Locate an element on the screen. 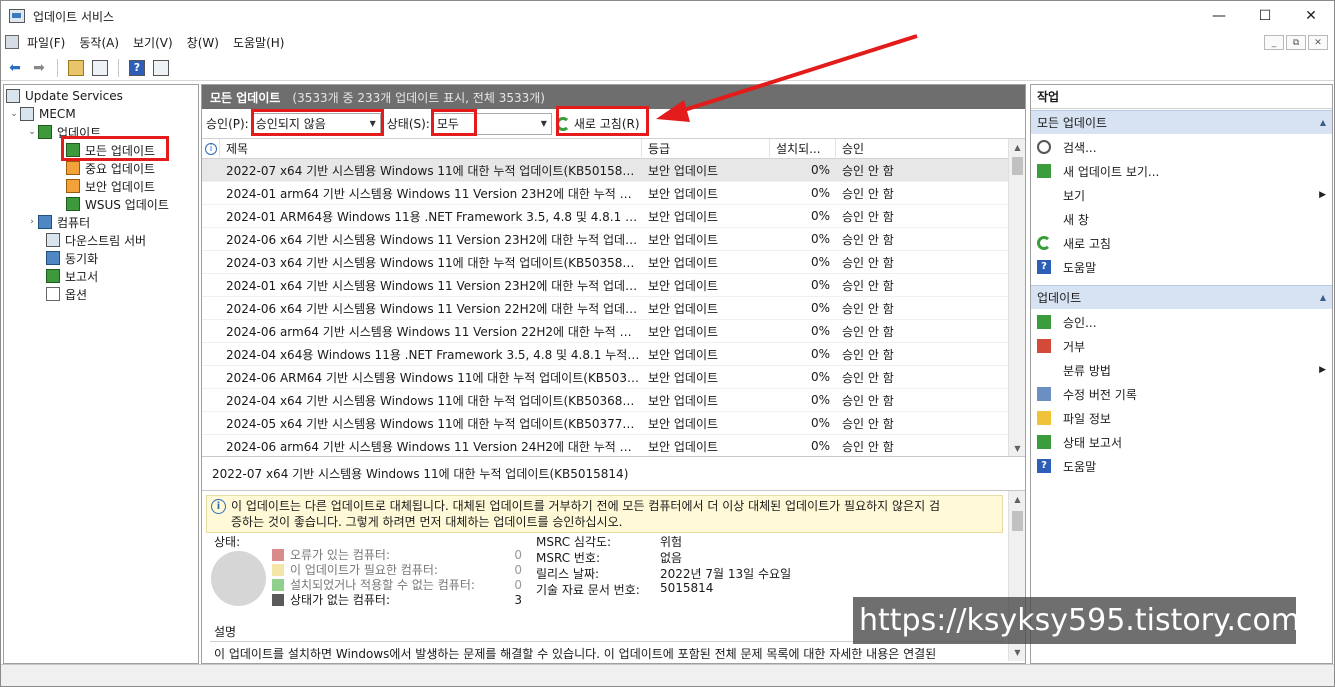 The image size is (1335, 687). expand-chevron-icon: › is located at coordinates (32, 222).